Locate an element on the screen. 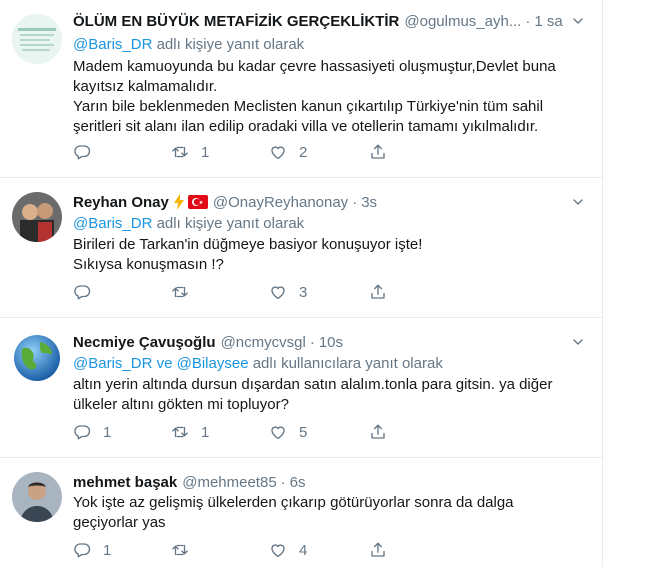 This screenshot has width=666, height=567. like-button: 5 is located at coordinates (288, 432).